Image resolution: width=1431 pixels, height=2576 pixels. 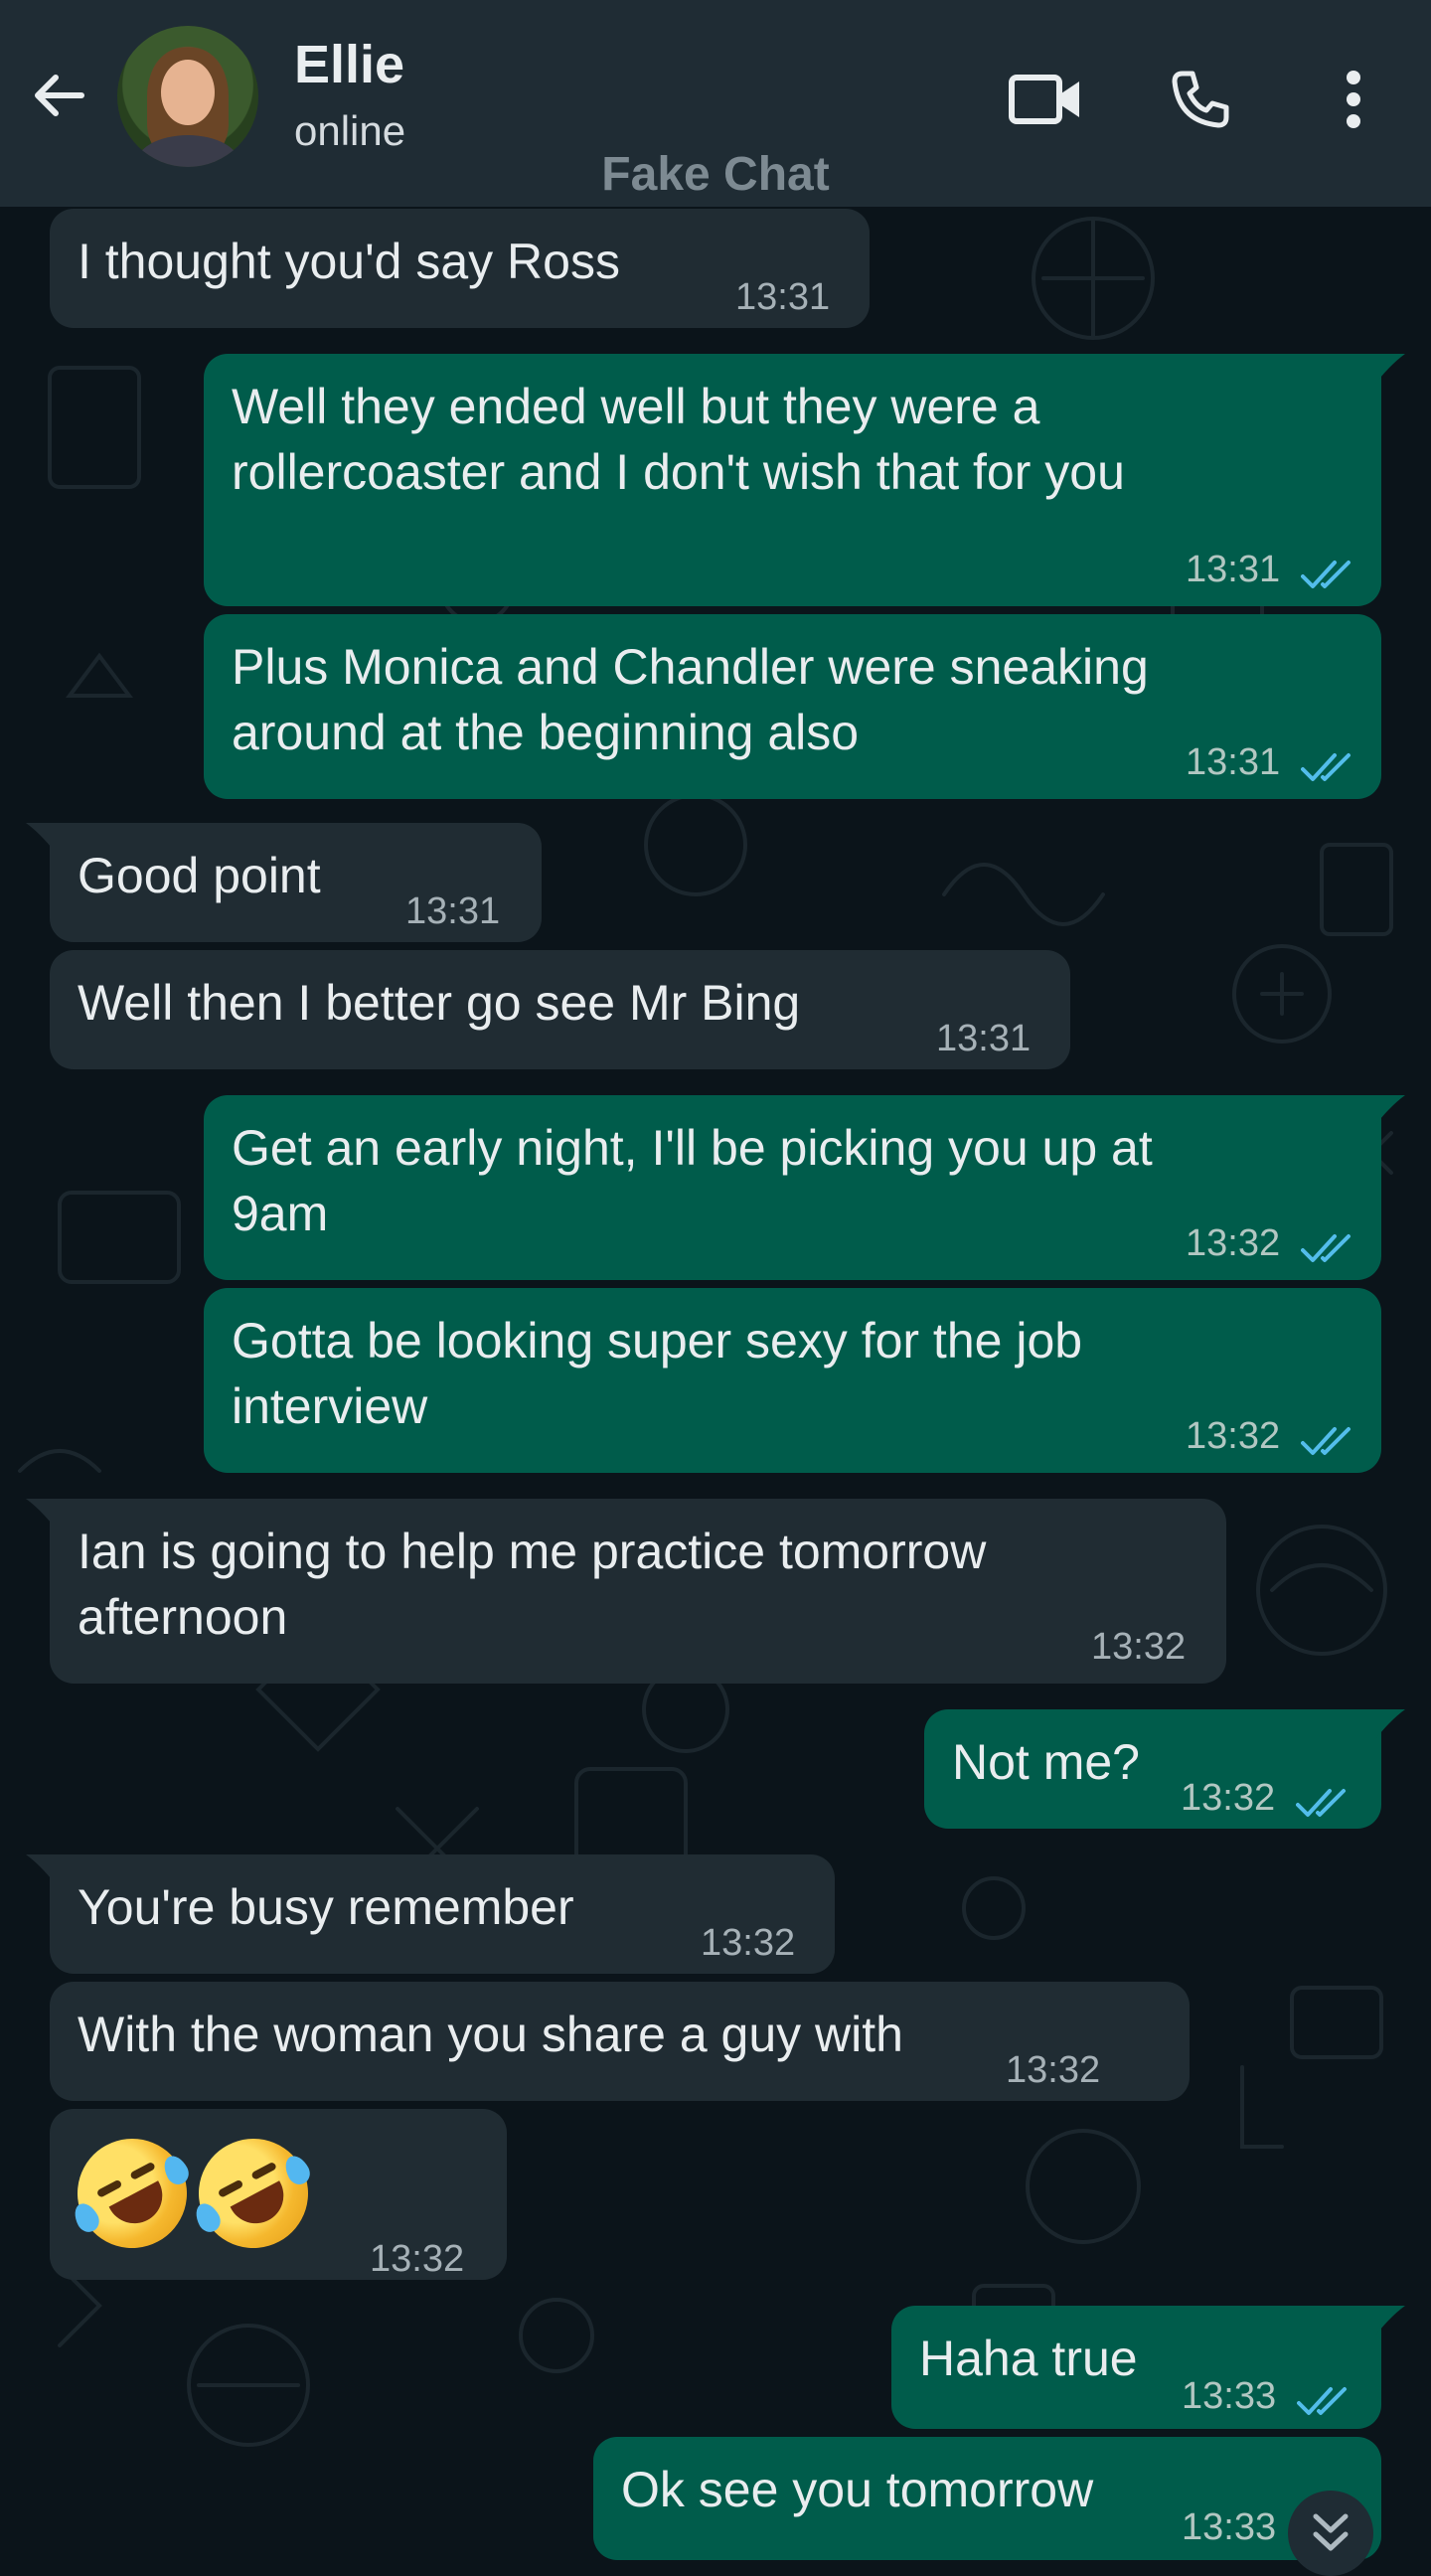 I want to click on message-text: With the woman you share a guy with, so click(x=490, y=2034).